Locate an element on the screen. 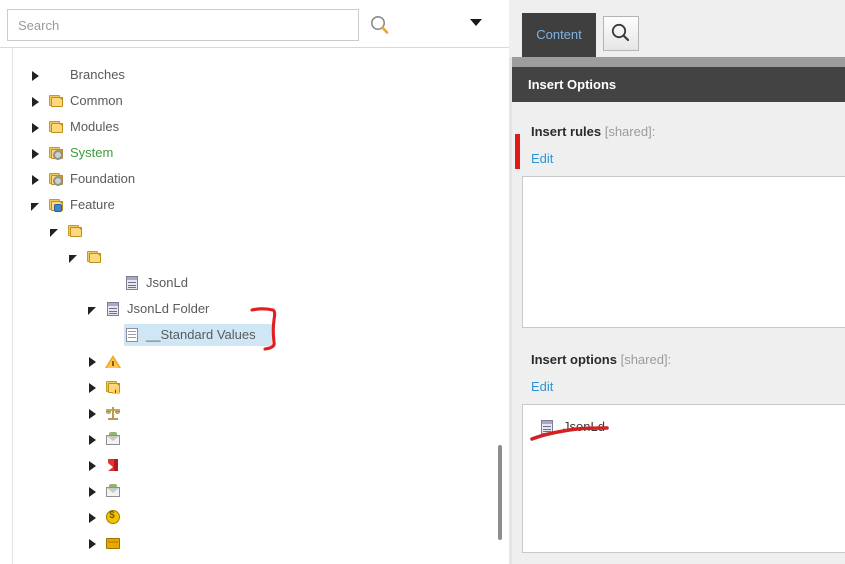 The height and width of the screenshot is (564, 845). insert-rules-shared-tag: [shared]: is located at coordinates (630, 131).